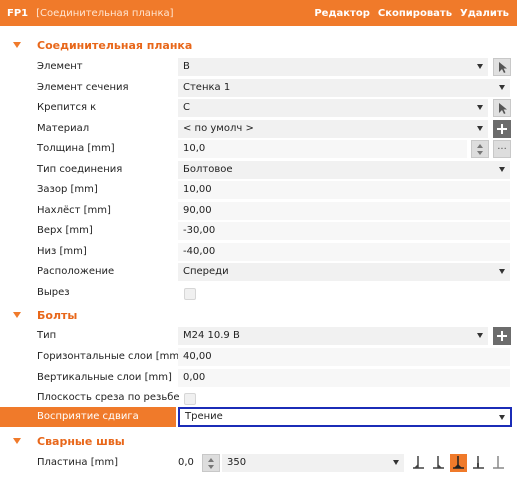 The width and height of the screenshot is (517, 479). I want to click on weld-thickness-value: 0,0, so click(186, 463).